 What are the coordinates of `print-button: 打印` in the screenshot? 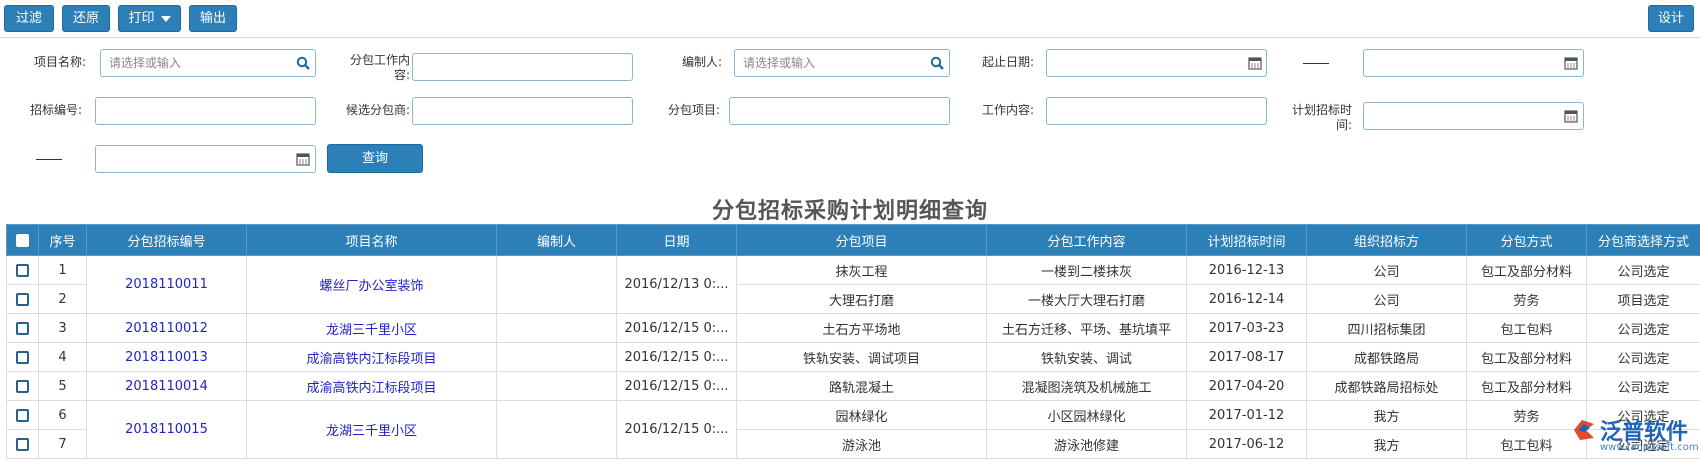 It's located at (149, 18).